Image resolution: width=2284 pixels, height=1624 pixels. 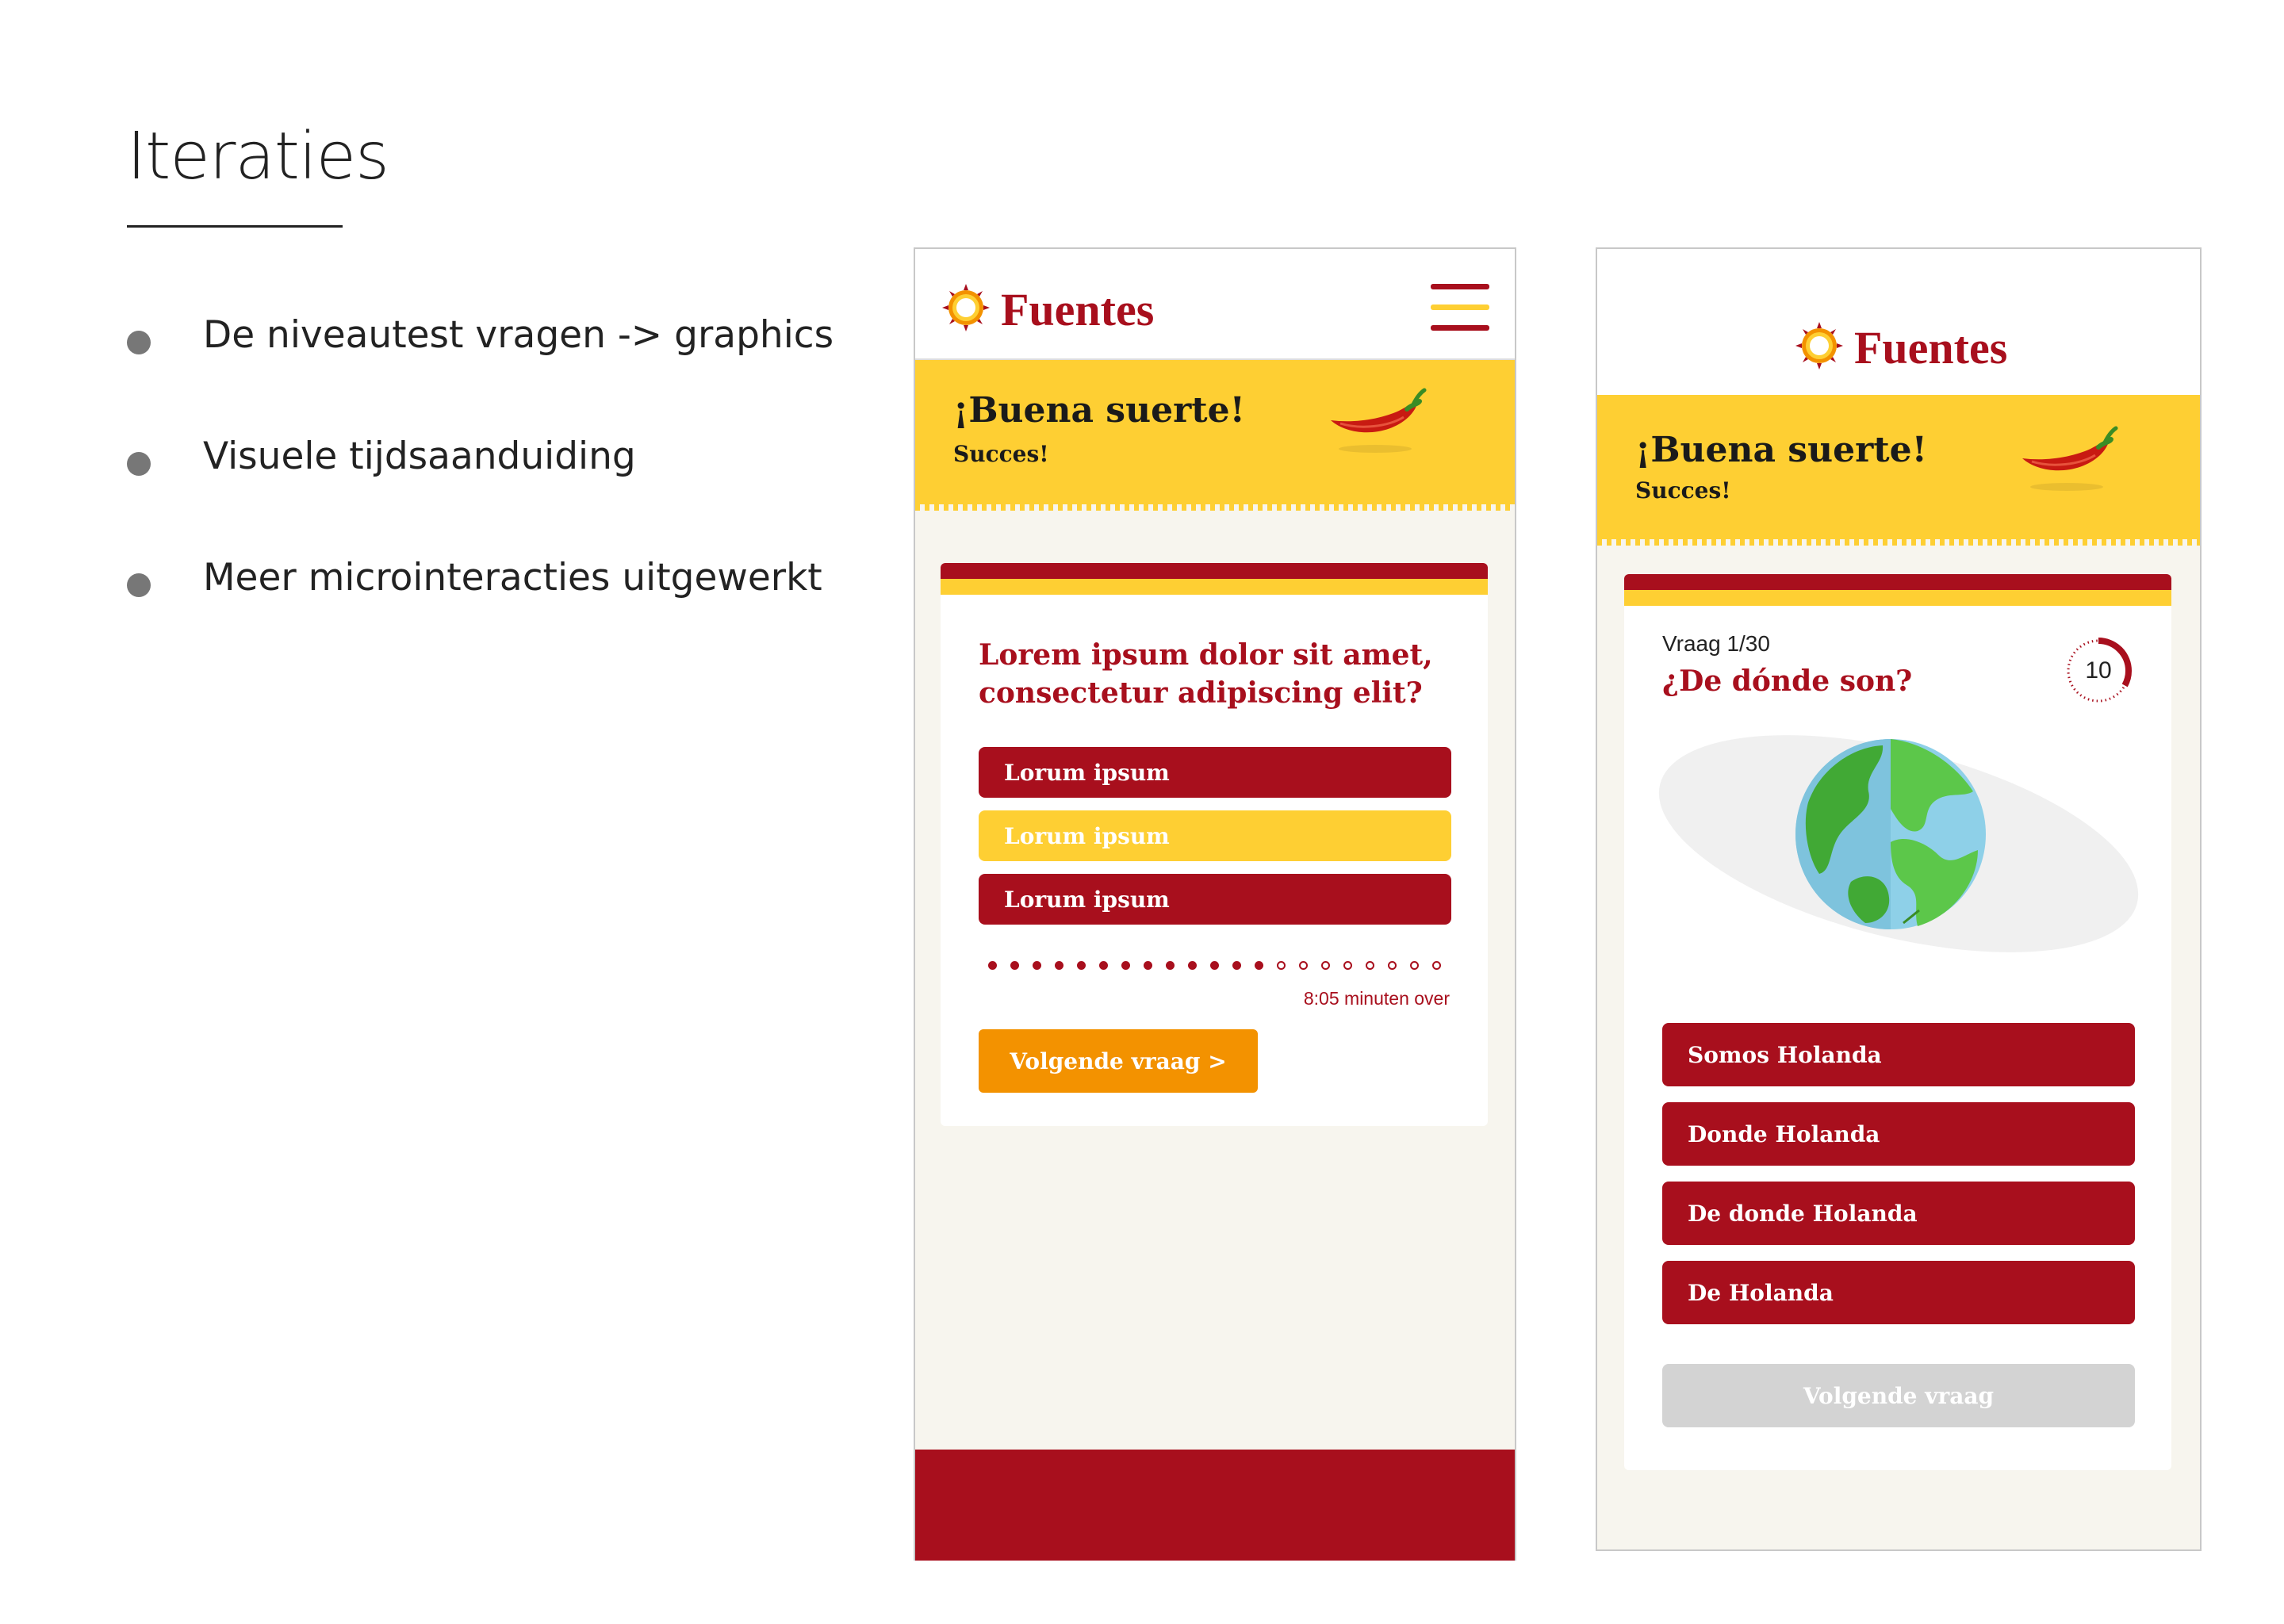 What do you see at coordinates (1898, 1395) in the screenshot?
I see `next-question-button-disabled: Volgende vraag` at bounding box center [1898, 1395].